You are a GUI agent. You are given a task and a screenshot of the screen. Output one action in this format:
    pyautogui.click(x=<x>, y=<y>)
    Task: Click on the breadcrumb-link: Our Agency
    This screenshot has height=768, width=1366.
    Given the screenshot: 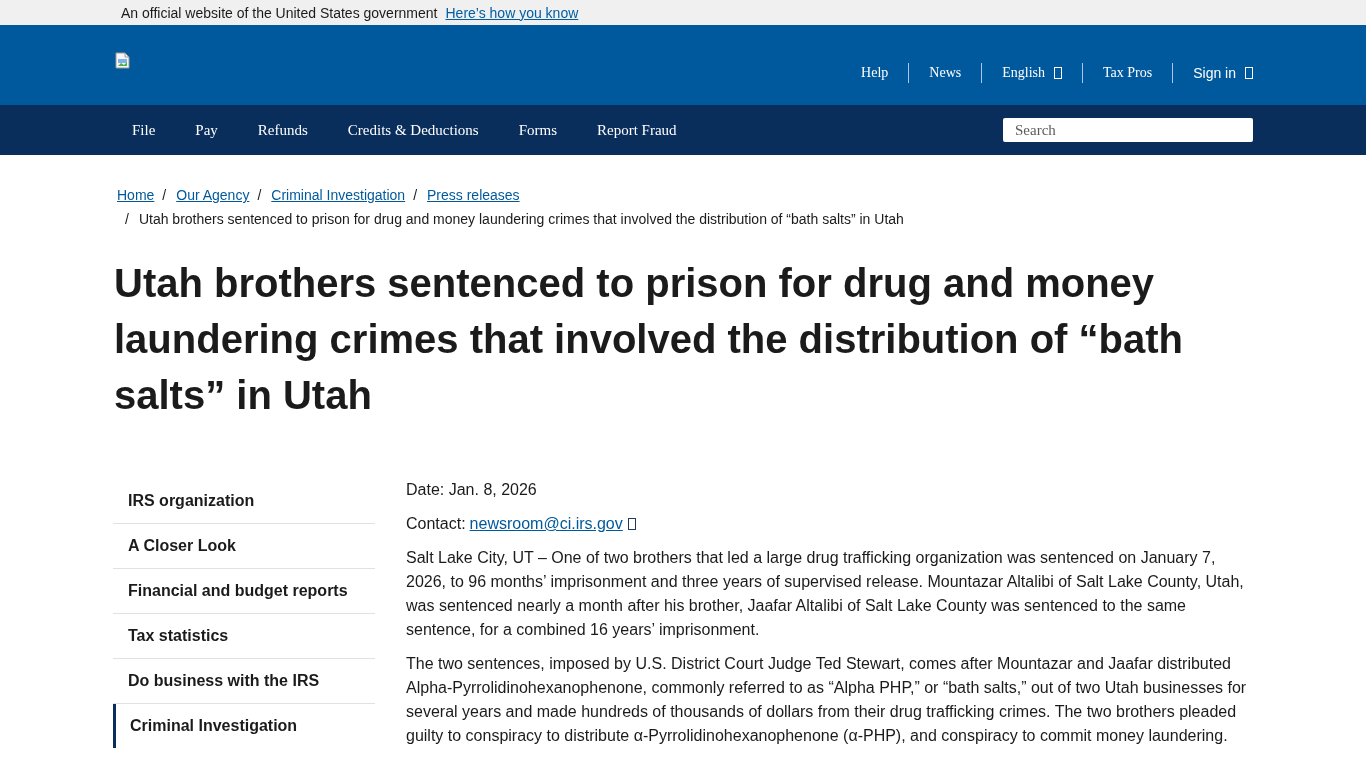 What is the action you would take?
    pyautogui.click(x=213, y=195)
    